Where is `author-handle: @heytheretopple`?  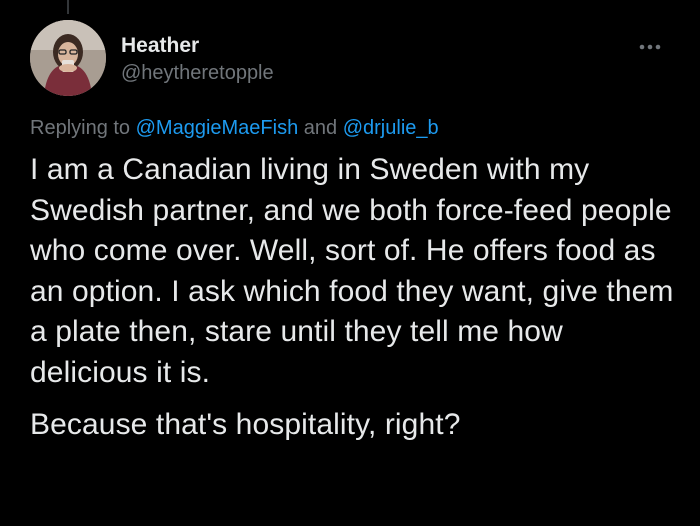 author-handle: @heytheretopple is located at coordinates (197, 73).